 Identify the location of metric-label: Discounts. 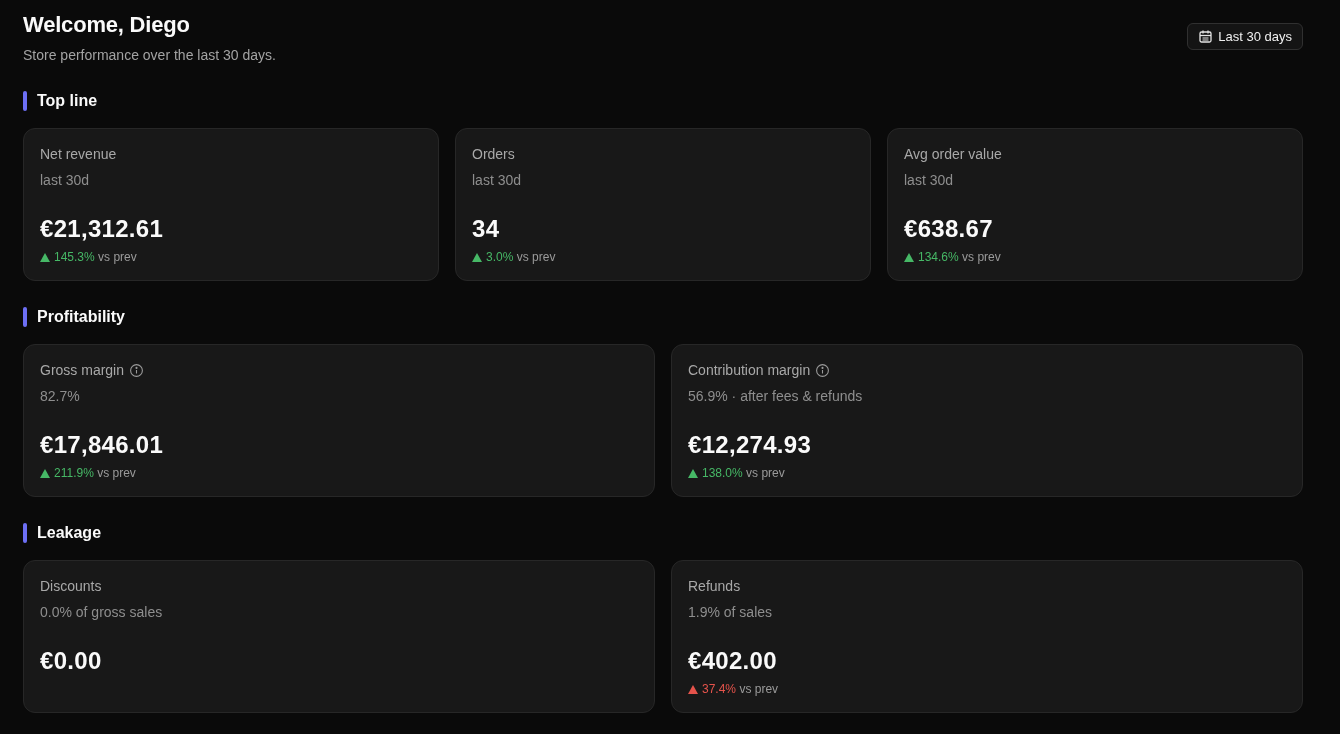
(71, 586).